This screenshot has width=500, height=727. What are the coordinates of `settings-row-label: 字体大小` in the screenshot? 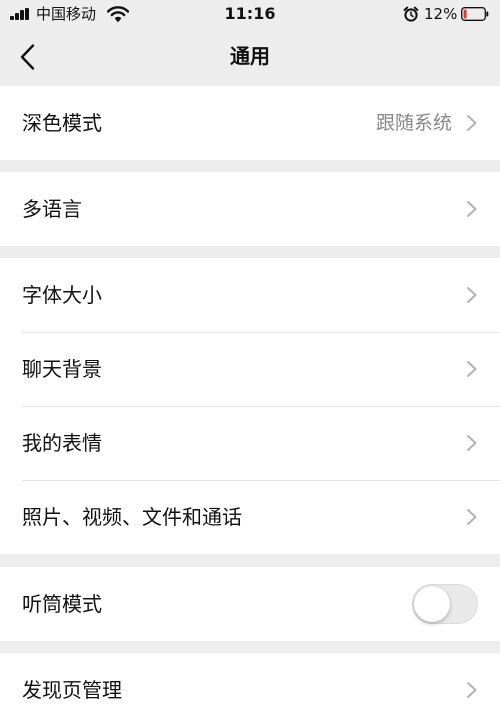 It's located at (62, 295).